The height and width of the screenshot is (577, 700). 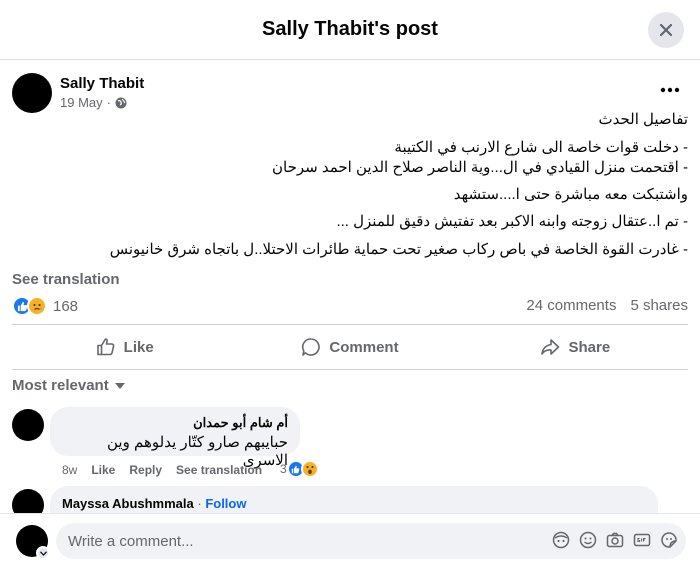 What do you see at coordinates (81, 102) in the screenshot?
I see `post-date: 19 May` at bounding box center [81, 102].